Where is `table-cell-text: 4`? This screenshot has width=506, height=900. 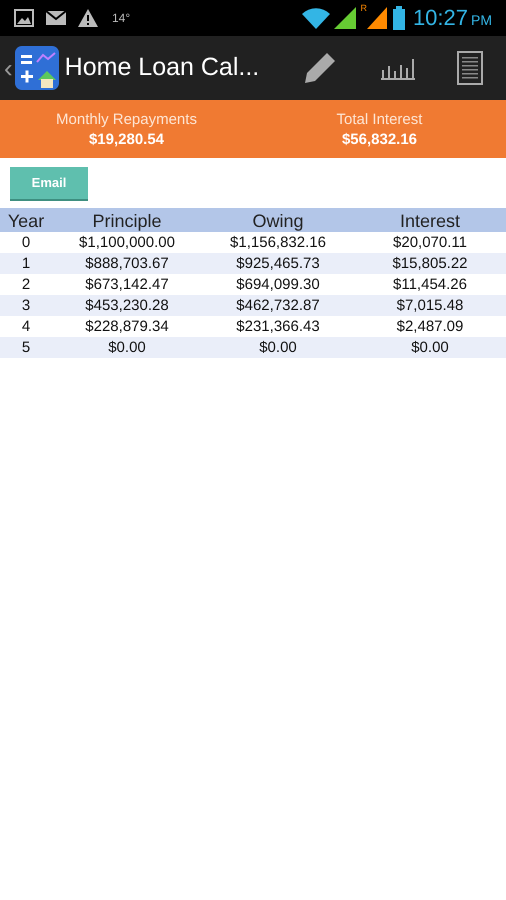 table-cell-text: 4 is located at coordinates (26, 327).